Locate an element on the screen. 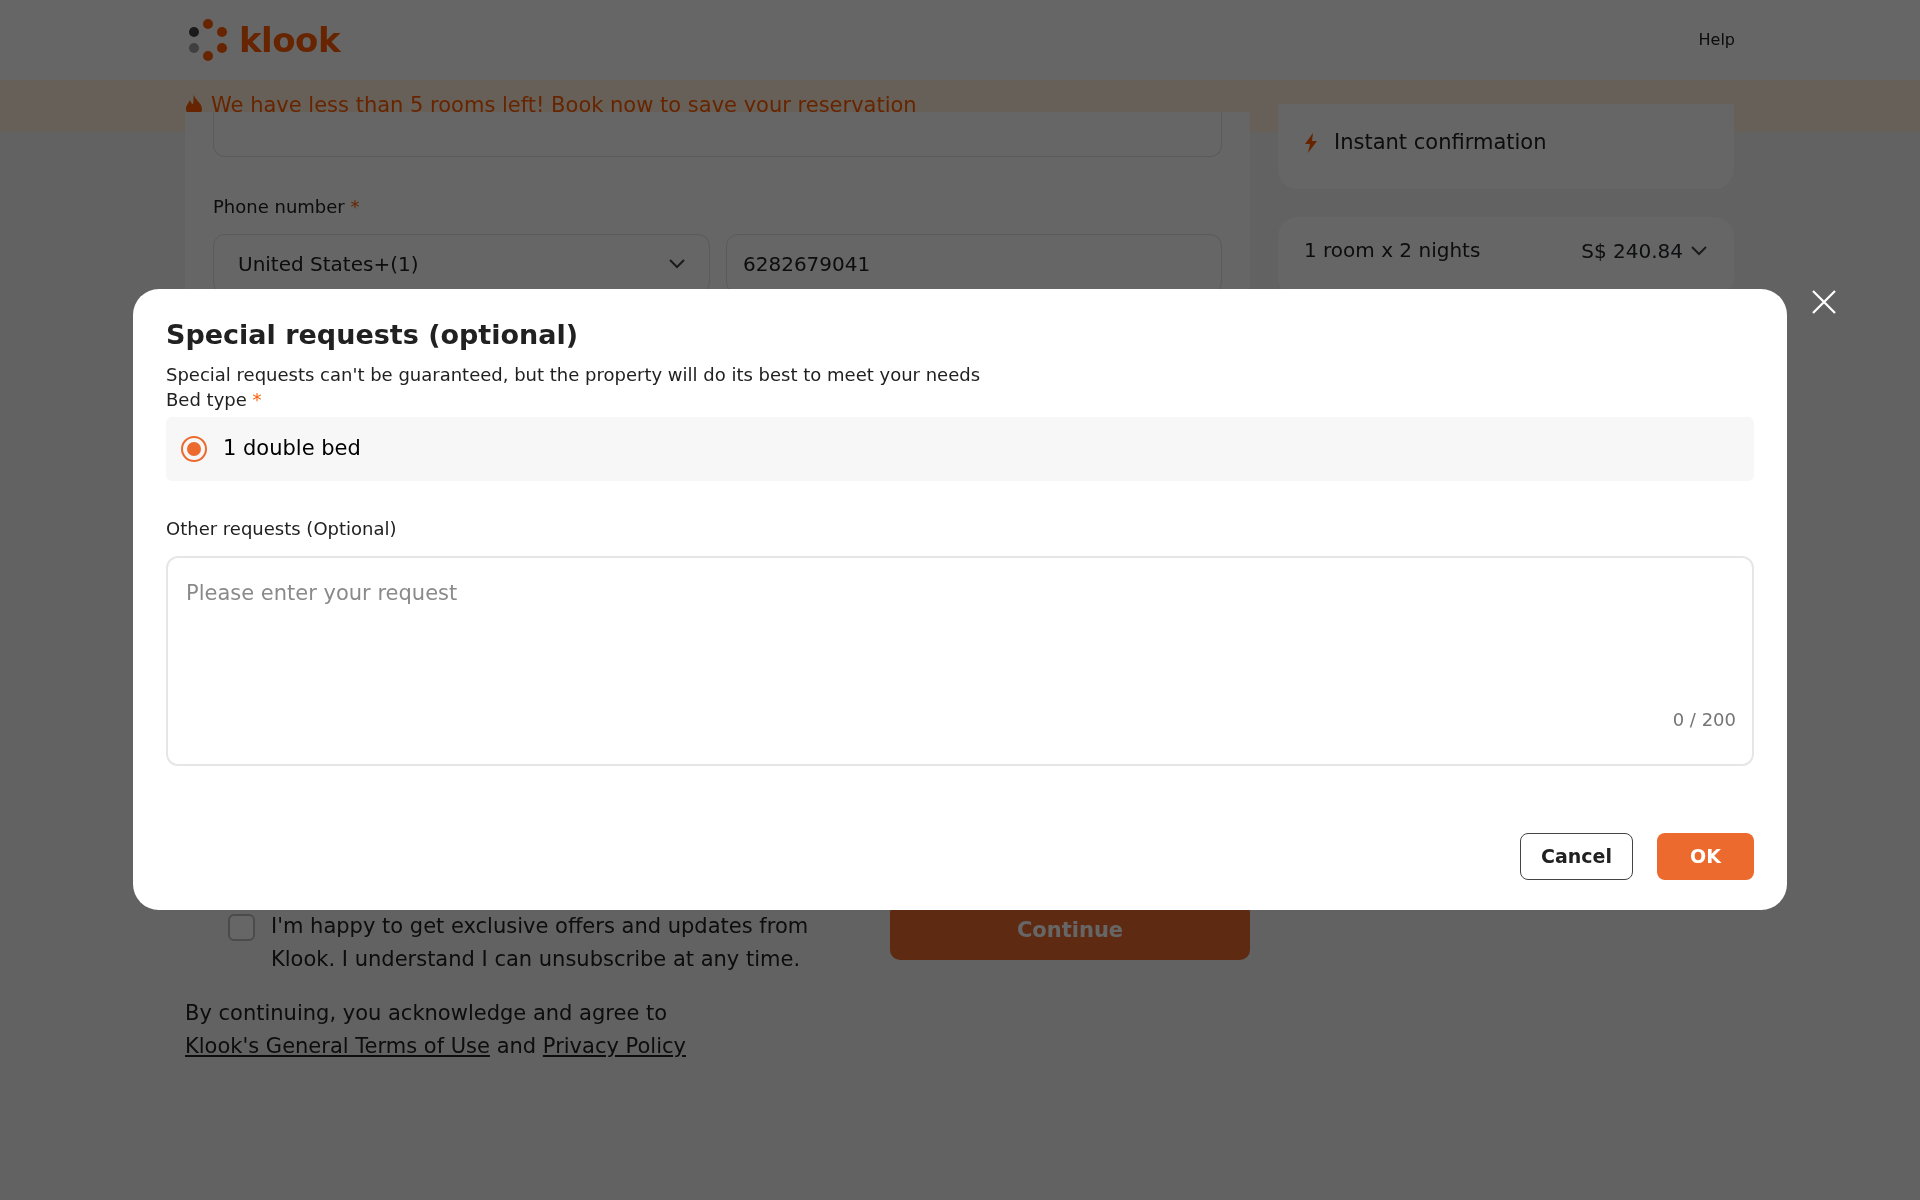  field-label: Other requests (Optional) is located at coordinates (281, 529).